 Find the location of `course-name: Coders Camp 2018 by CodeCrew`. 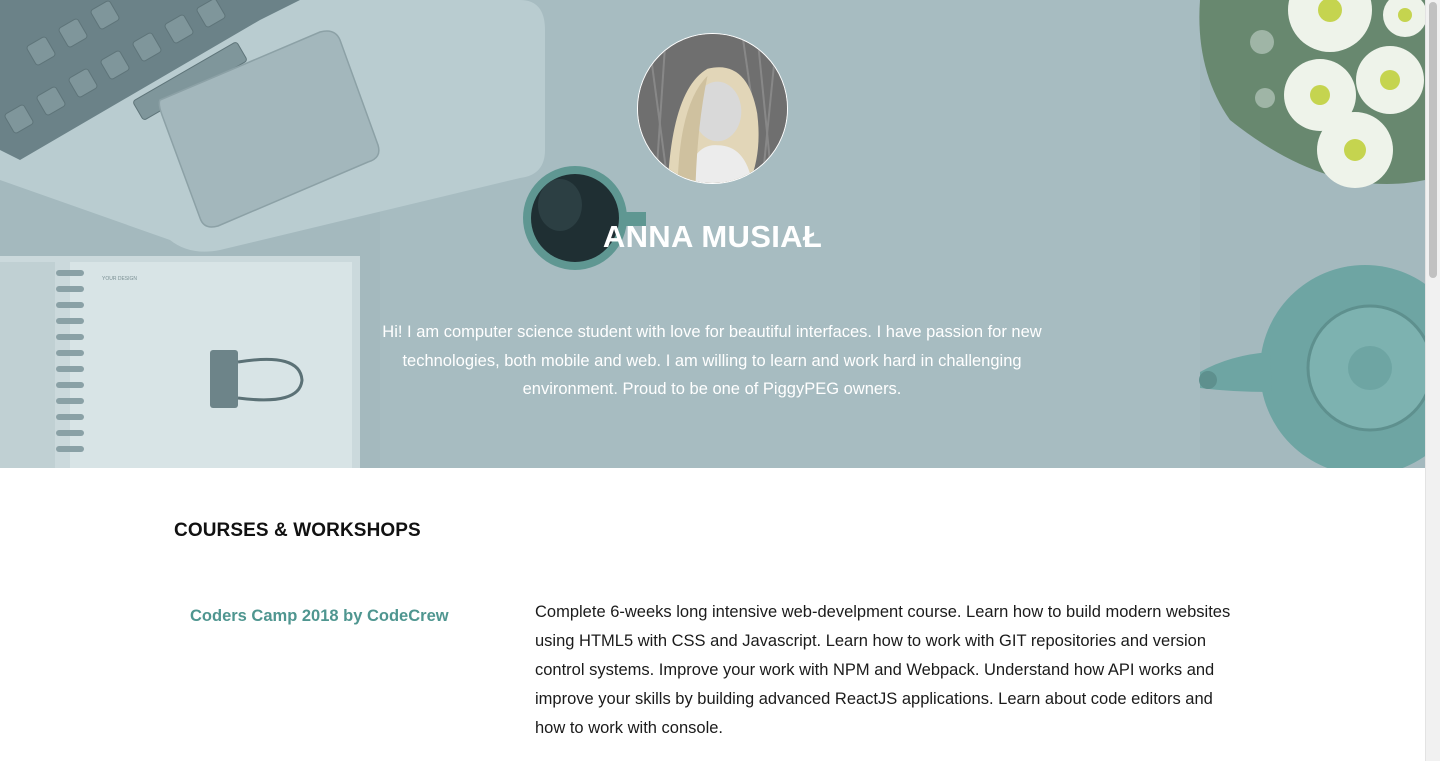

course-name: Coders Camp 2018 by CodeCrew is located at coordinates (319, 616).